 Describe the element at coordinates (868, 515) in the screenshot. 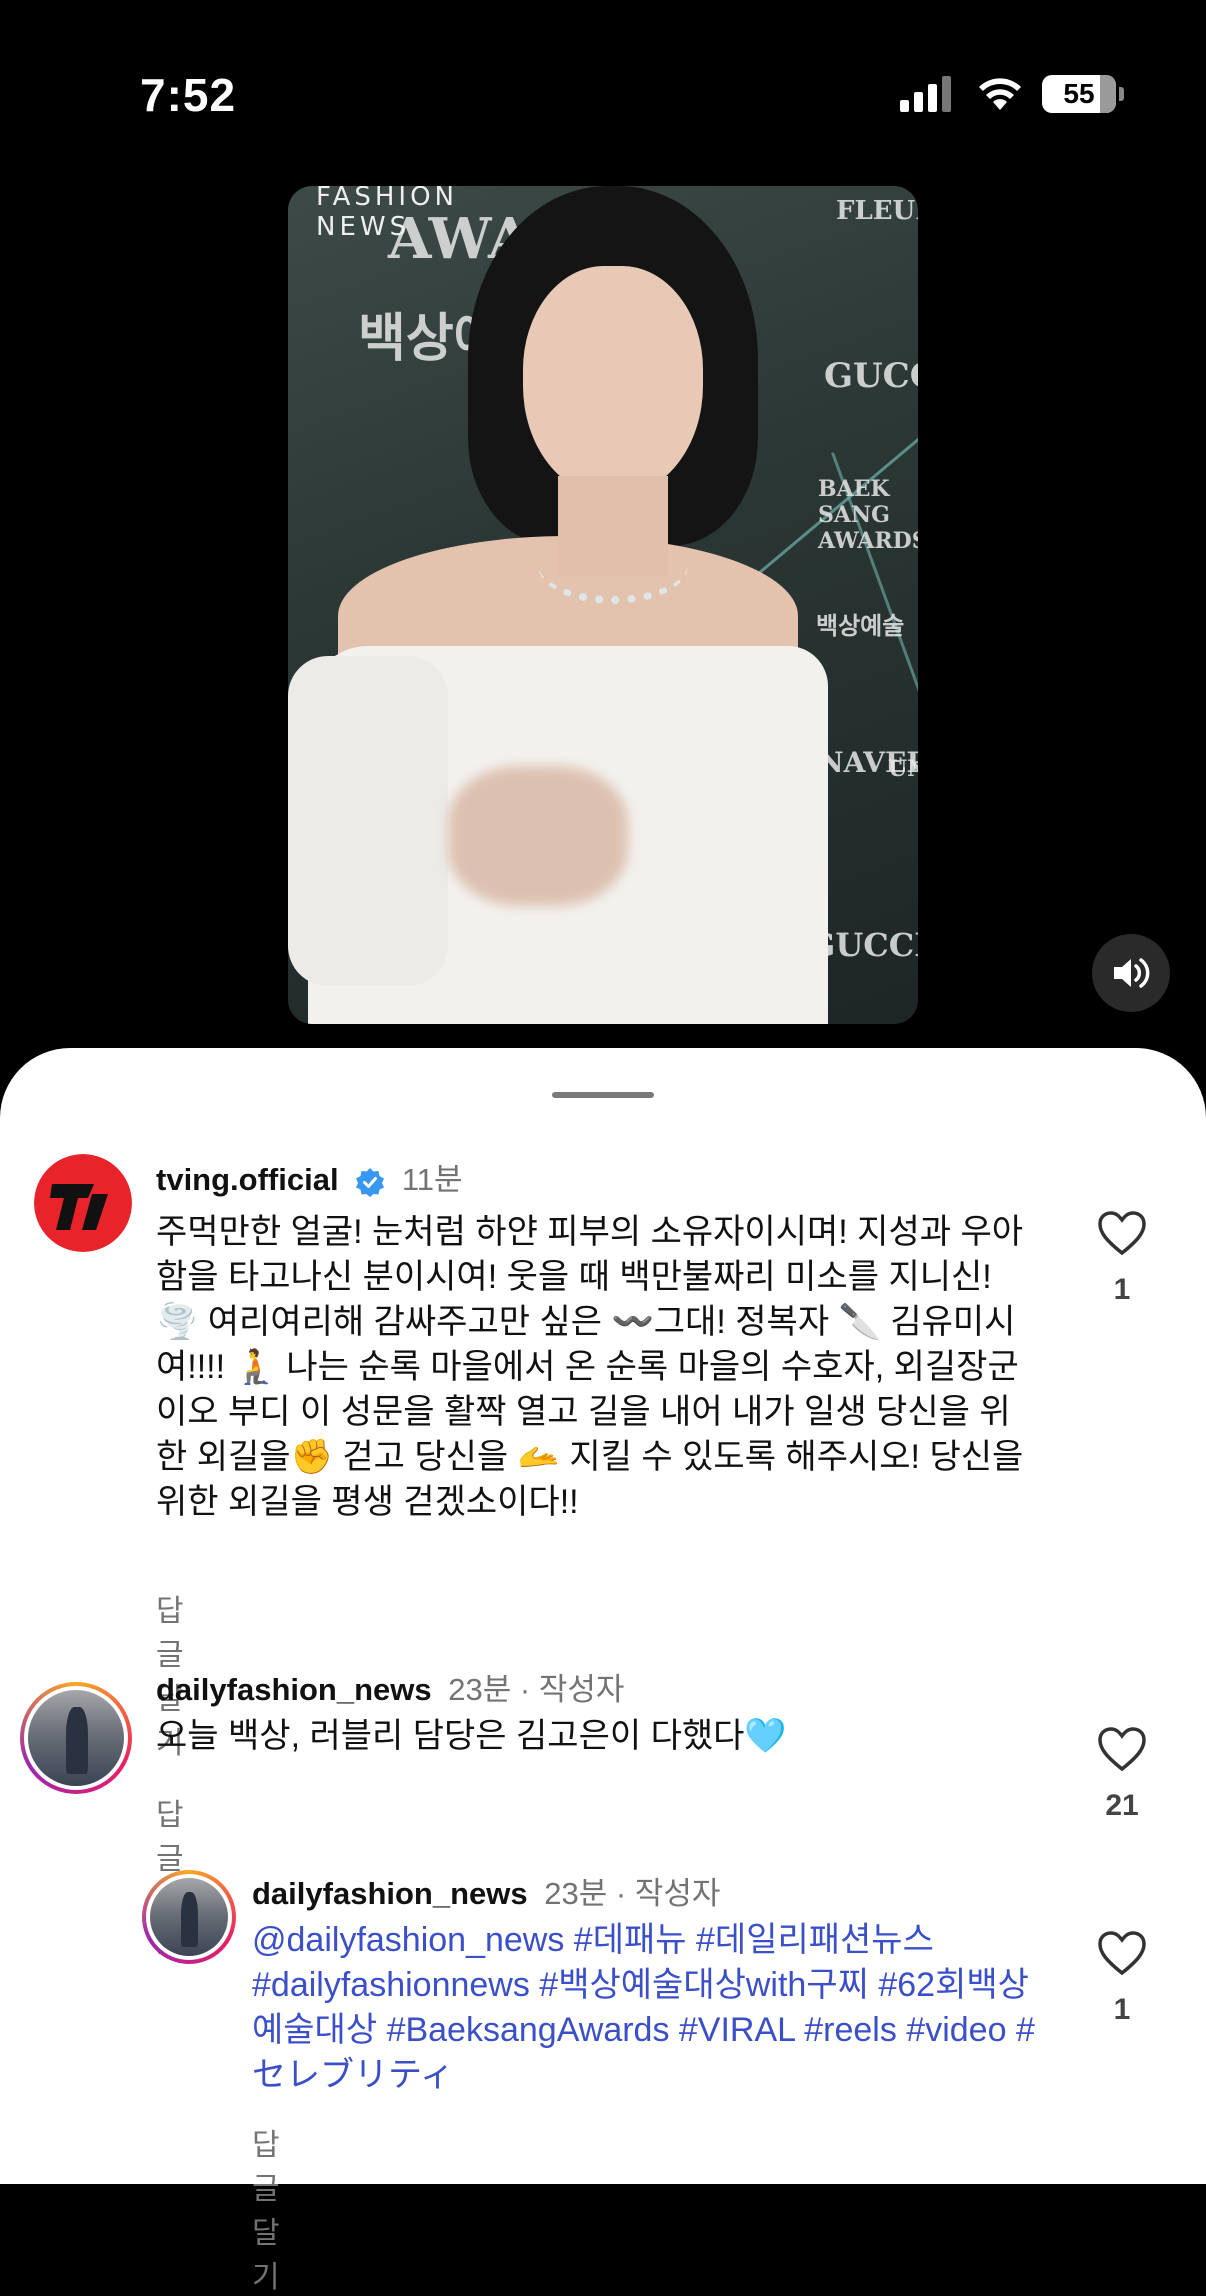

I see `backdrop-text: BAEK SANG AWARDS` at that location.